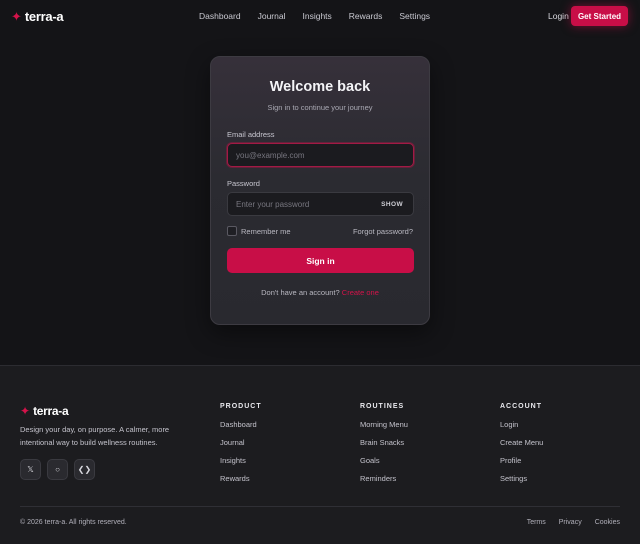  What do you see at coordinates (607, 522) in the screenshot?
I see `cookies-link: Cookies` at bounding box center [607, 522].